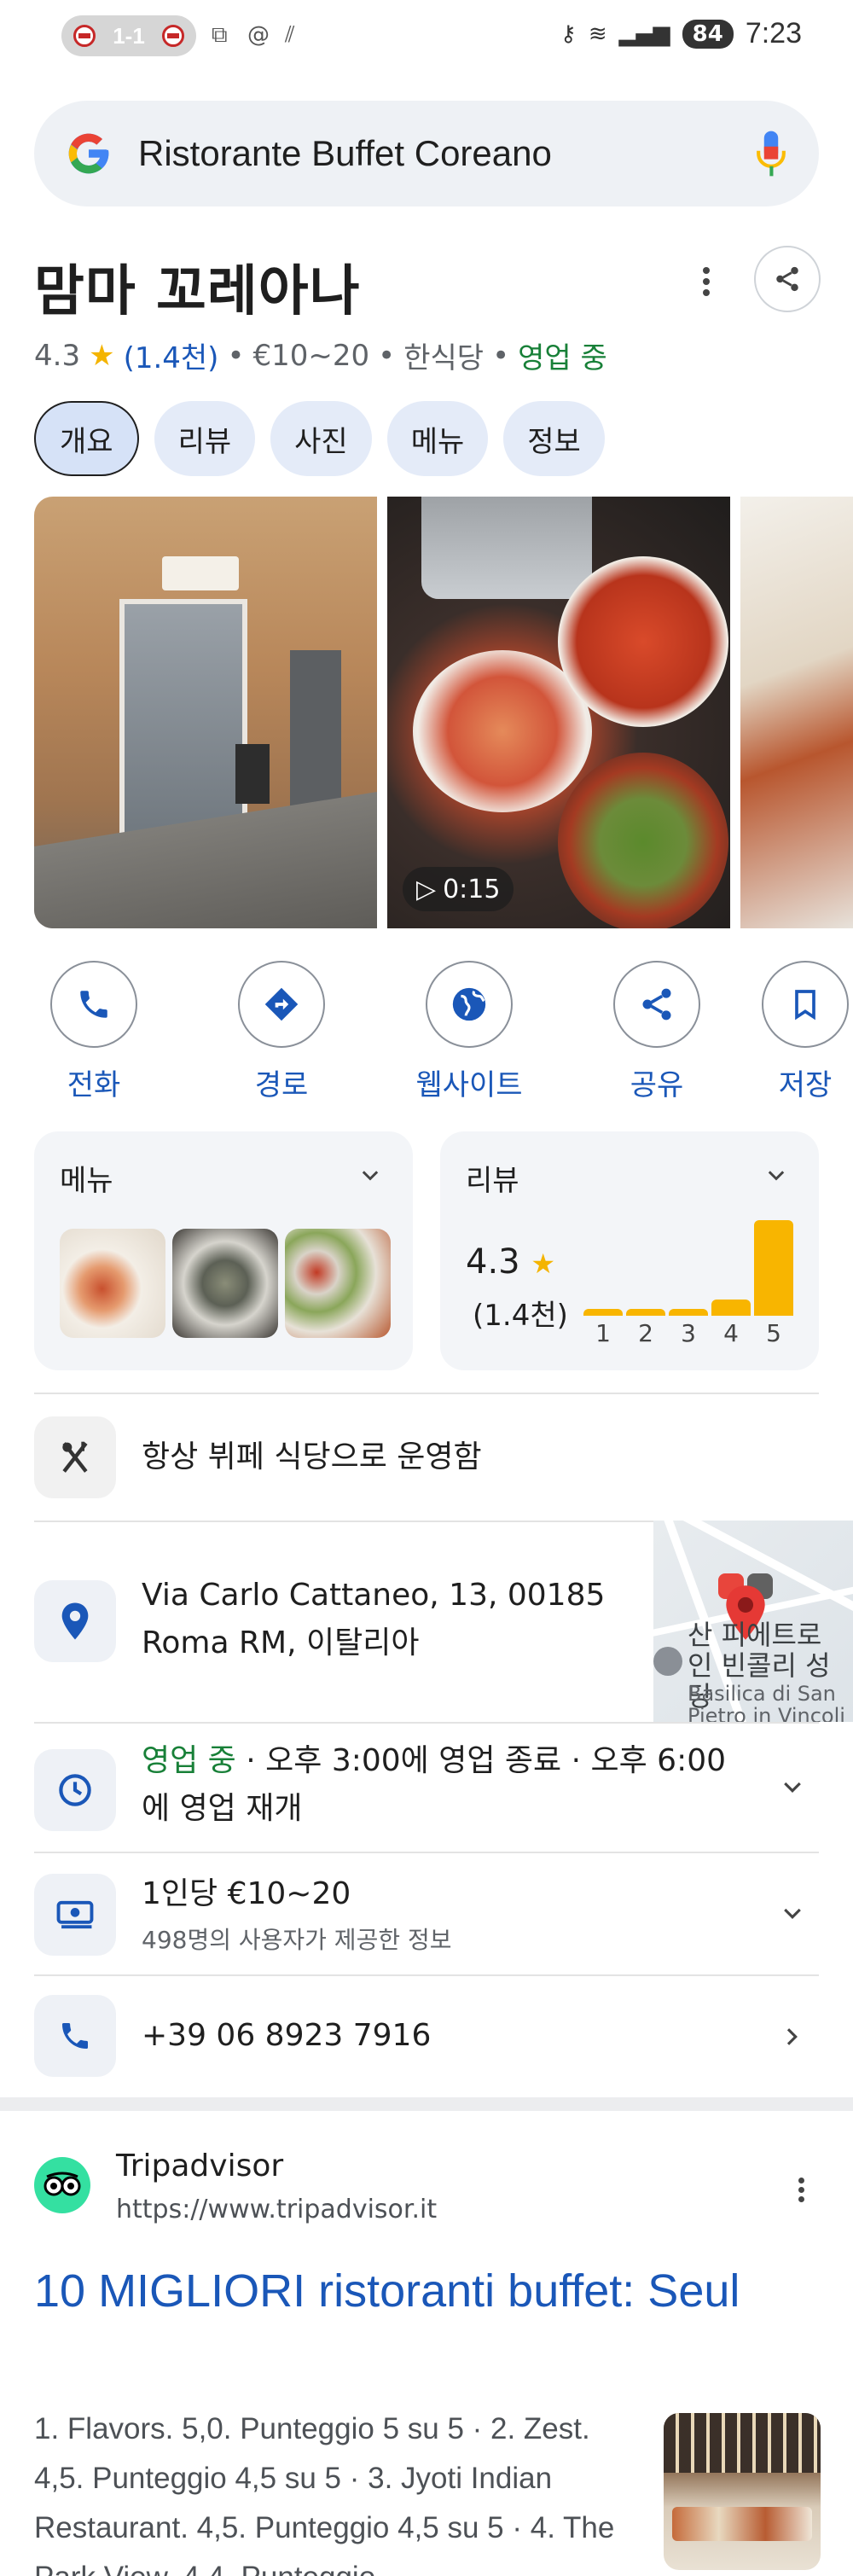  Describe the element at coordinates (657, 1004) in the screenshot. I see `share-button-circle` at that location.